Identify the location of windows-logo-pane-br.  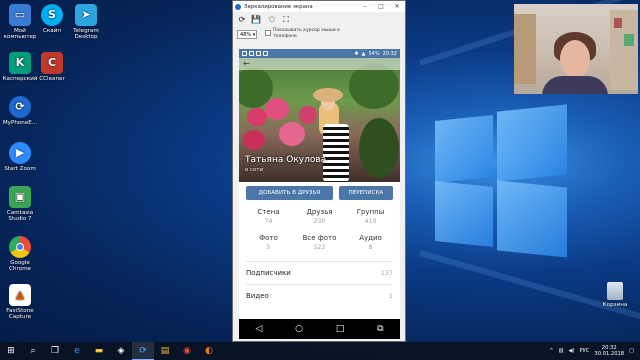
(532, 219).